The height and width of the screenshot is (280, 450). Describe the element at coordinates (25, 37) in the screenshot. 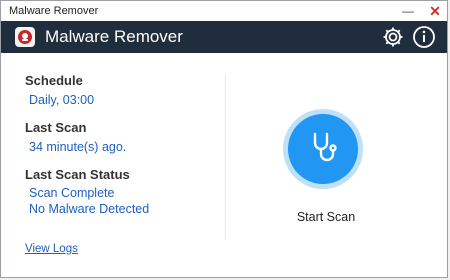

I see `app-logo-icon` at that location.